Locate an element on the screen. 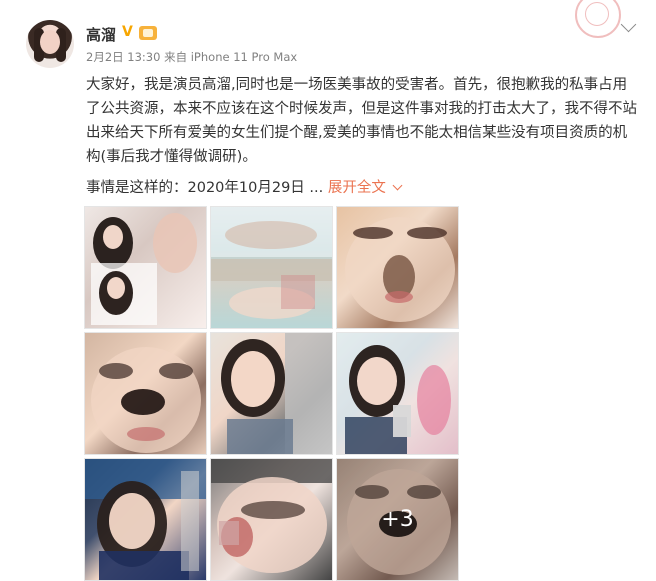  username: 高溜 is located at coordinates (101, 34).